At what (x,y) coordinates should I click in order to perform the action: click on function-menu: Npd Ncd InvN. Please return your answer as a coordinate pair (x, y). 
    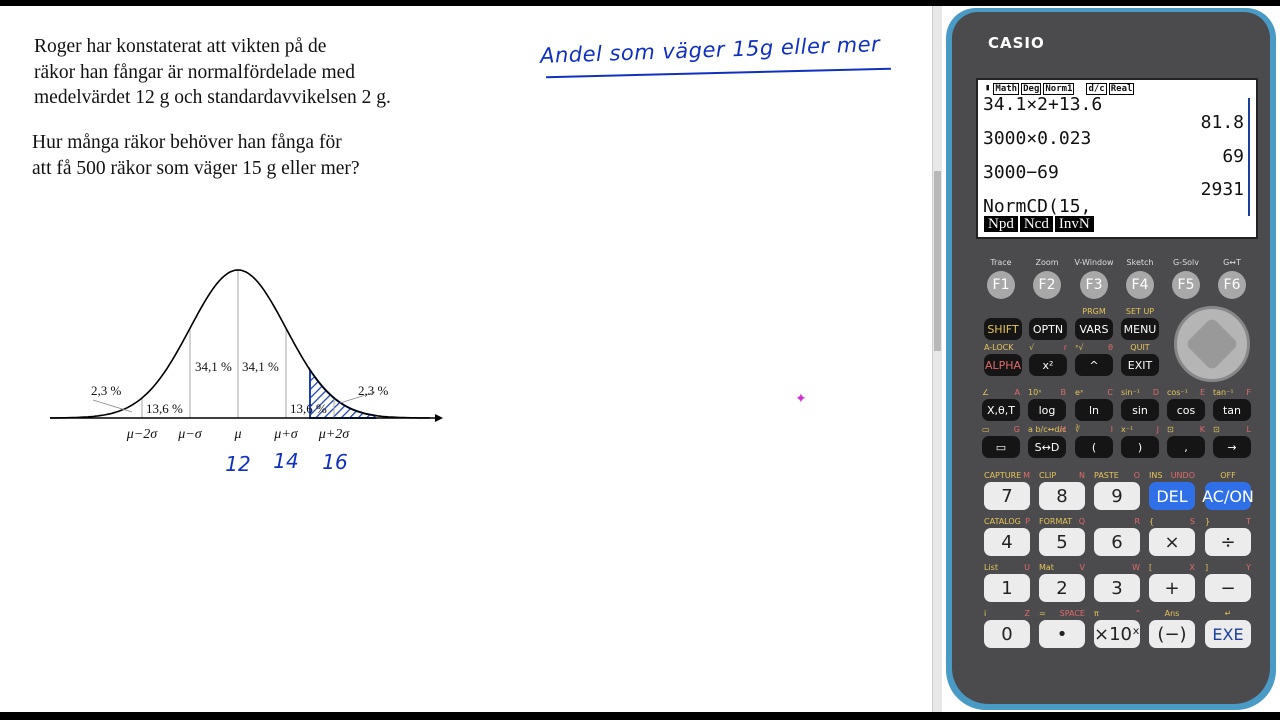
    Looking at the image, I should click on (1039, 224).